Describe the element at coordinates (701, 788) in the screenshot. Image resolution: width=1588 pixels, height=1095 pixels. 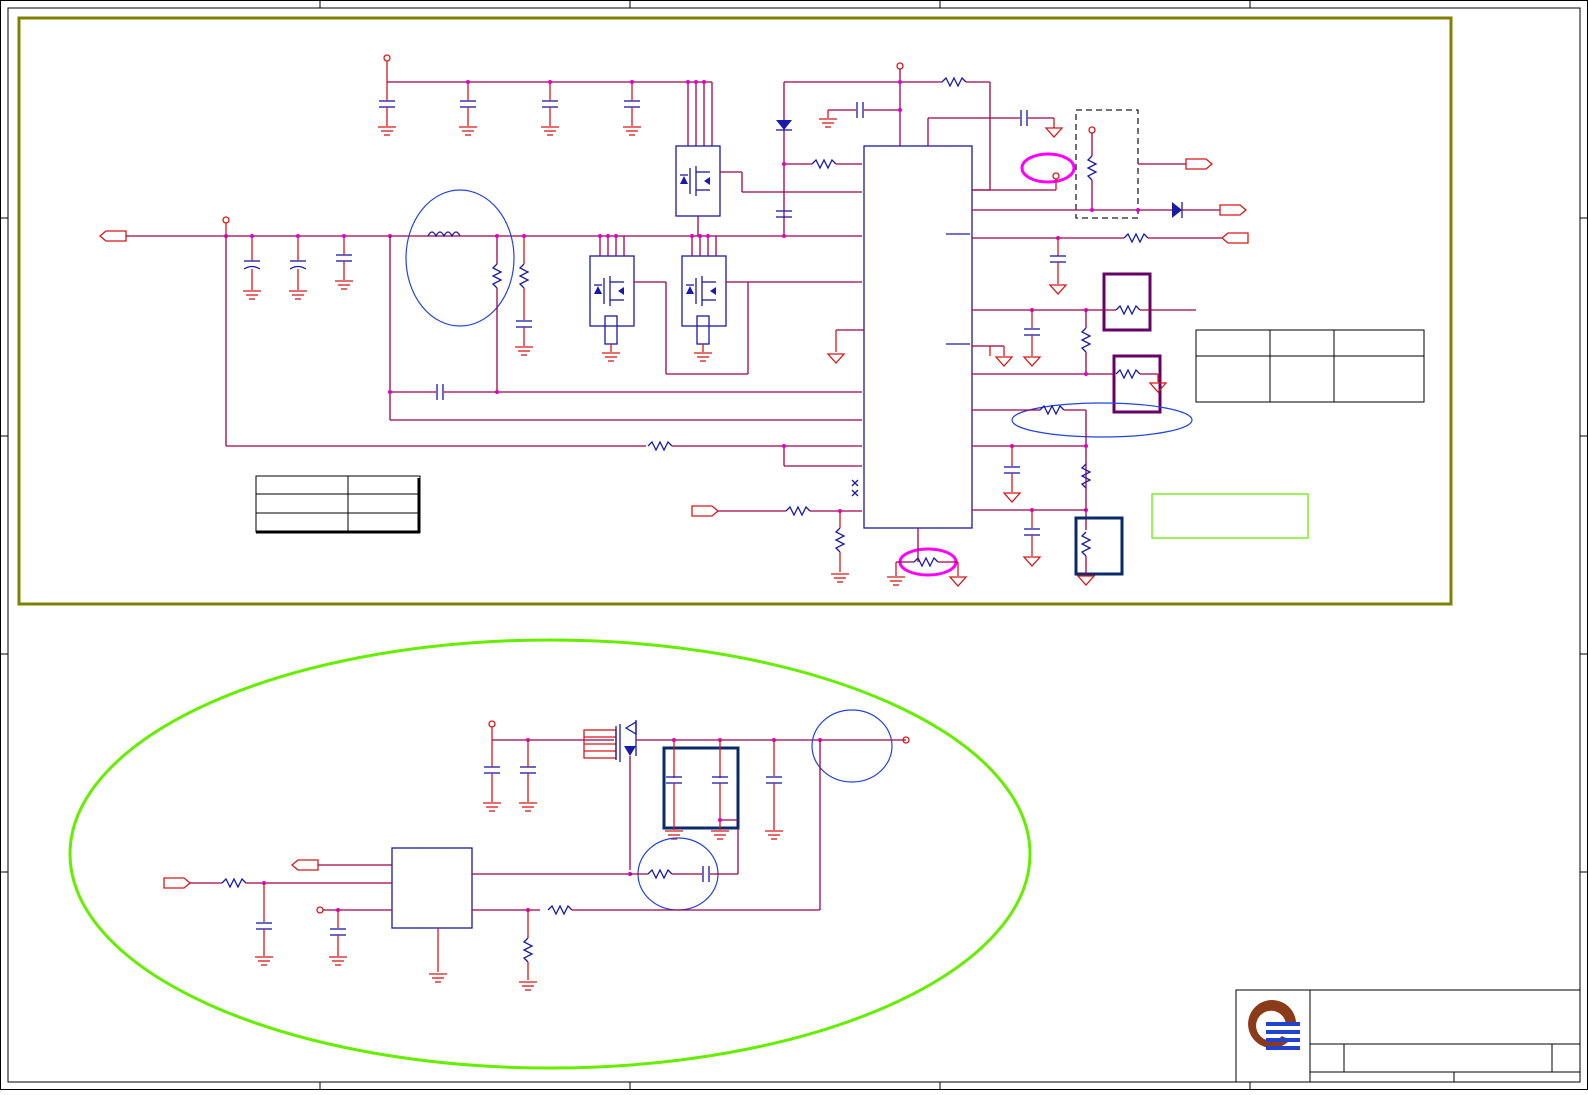
I see `output-cap-box` at that location.